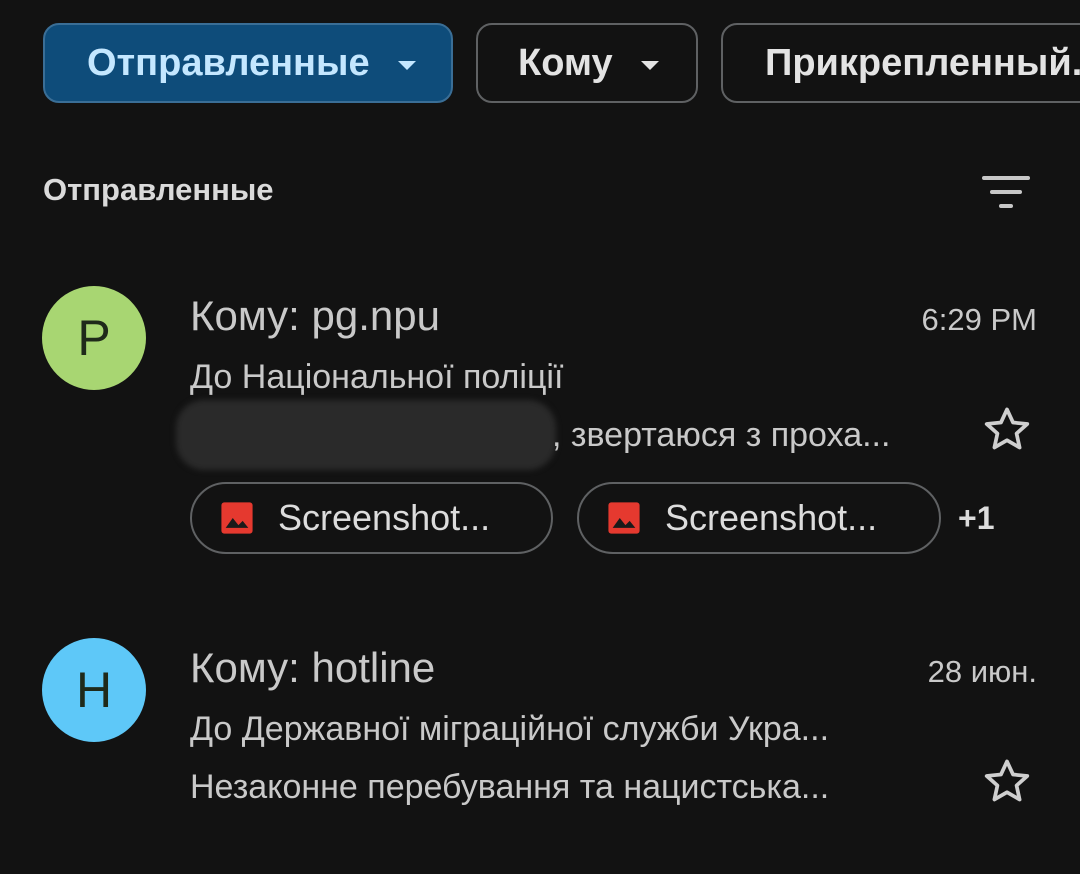  Describe the element at coordinates (313, 667) in the screenshot. I see `email-recipient: Кому: hotline` at that location.